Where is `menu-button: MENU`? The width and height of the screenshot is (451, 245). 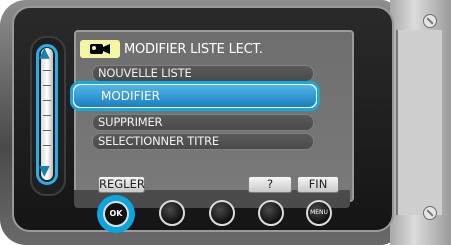
menu-button: MENU is located at coordinates (319, 213).